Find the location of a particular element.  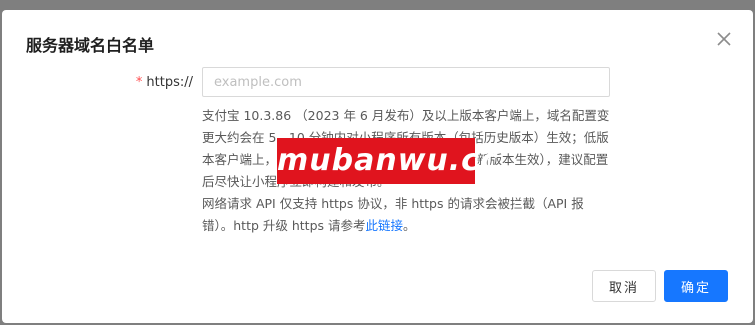

watermark-logo: mubanwu.cc is located at coordinates (387, 161).